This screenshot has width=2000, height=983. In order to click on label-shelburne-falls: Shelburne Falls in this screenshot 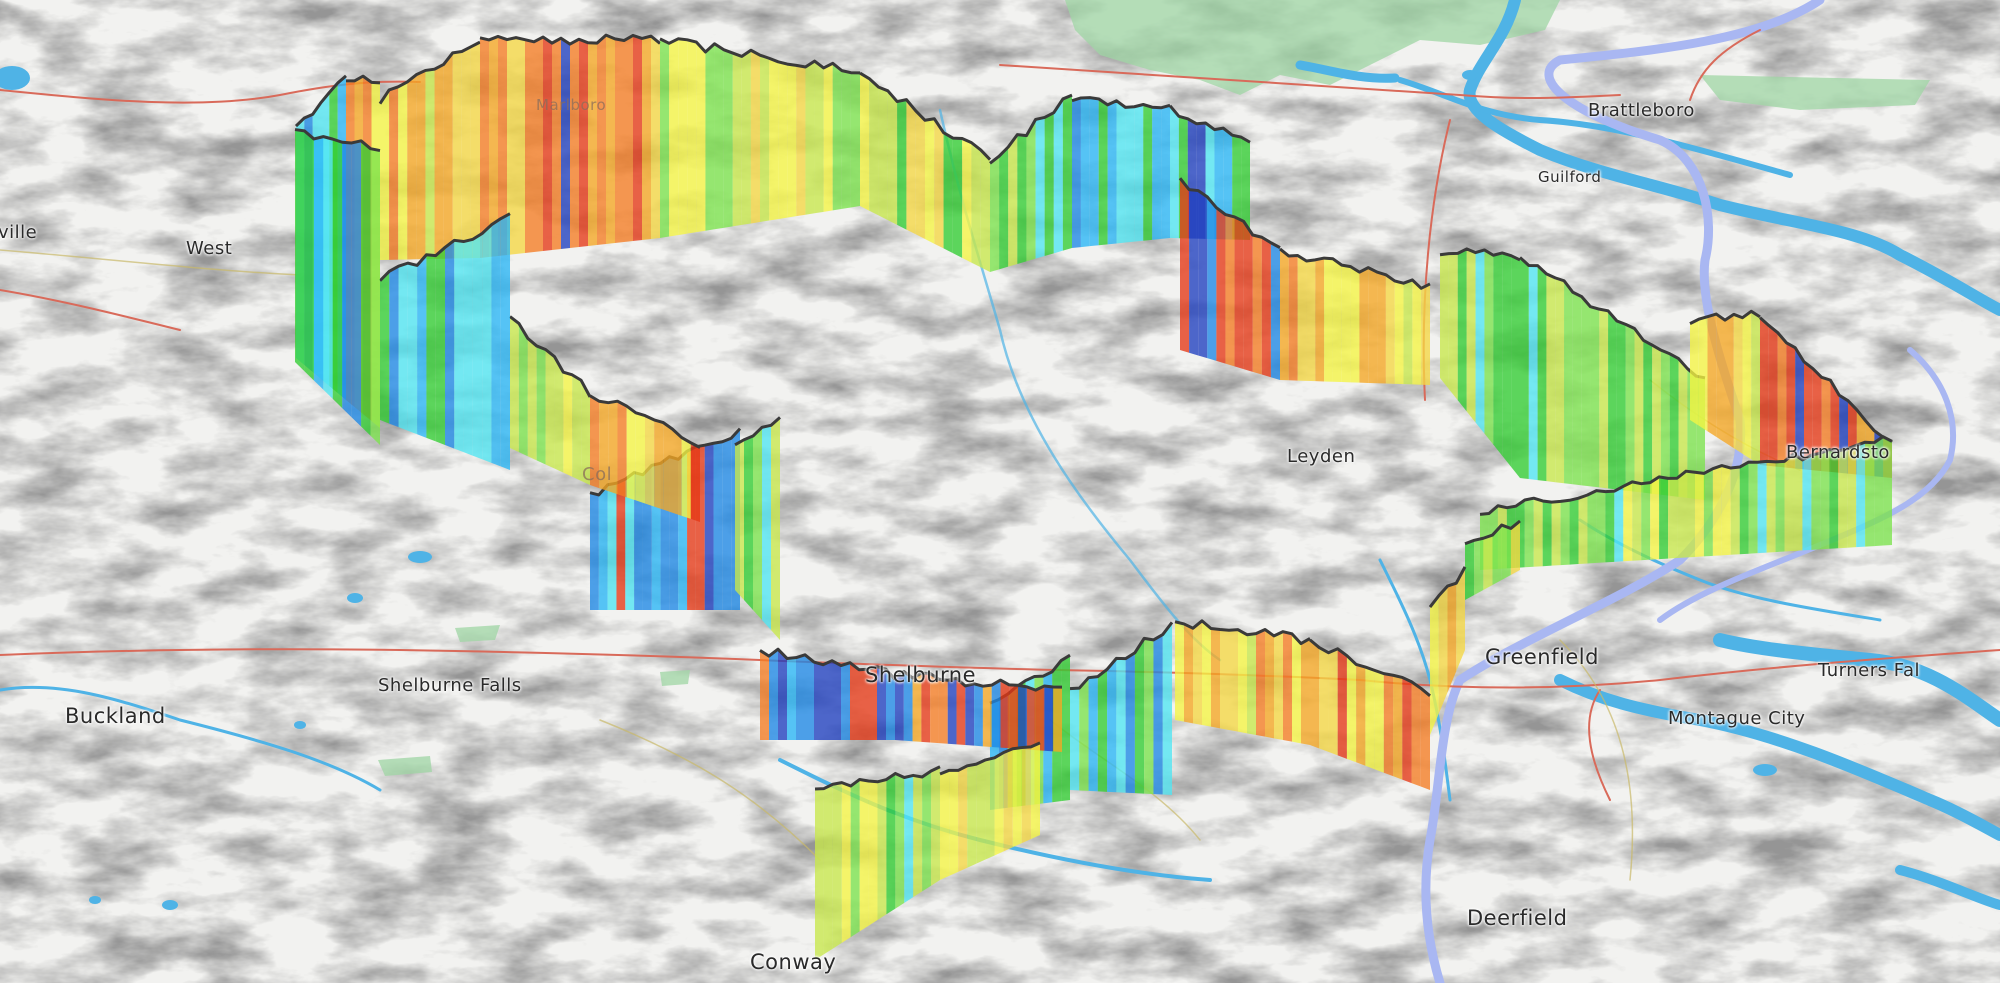, I will do `click(450, 685)`.